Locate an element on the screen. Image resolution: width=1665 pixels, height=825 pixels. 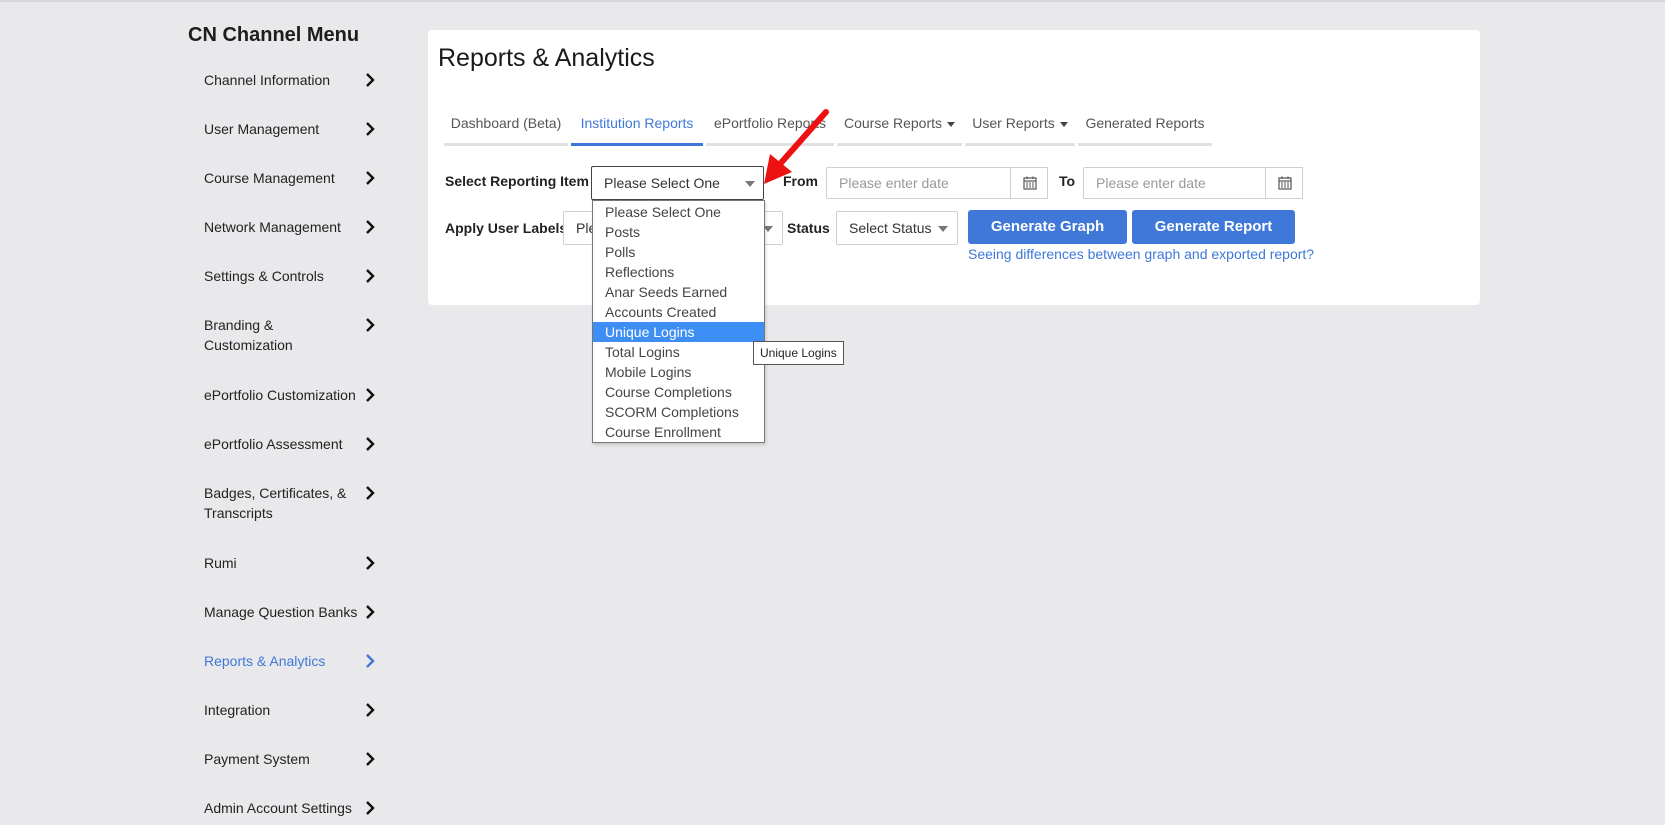
tab-label: Generated Reports is located at coordinates (1145, 123).